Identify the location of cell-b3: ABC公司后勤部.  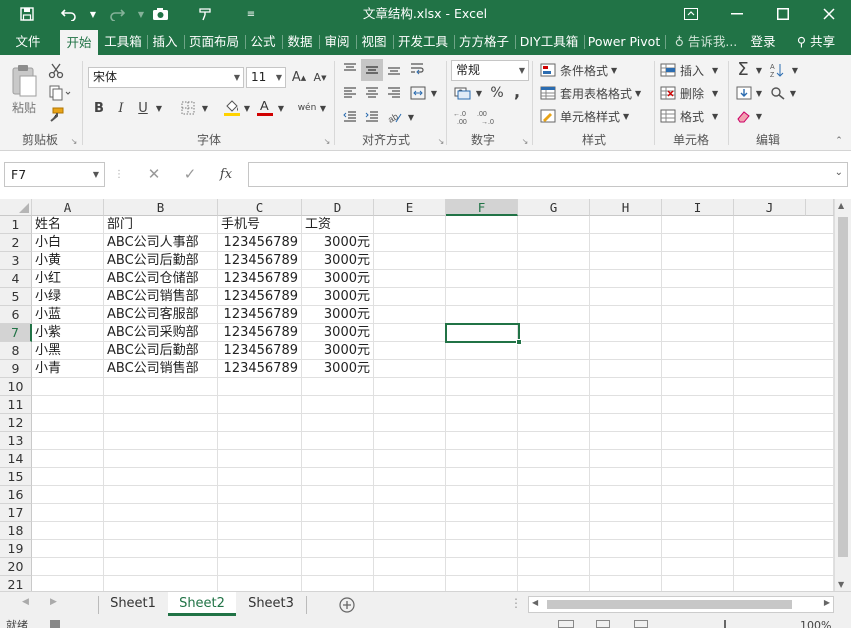
(161, 261).